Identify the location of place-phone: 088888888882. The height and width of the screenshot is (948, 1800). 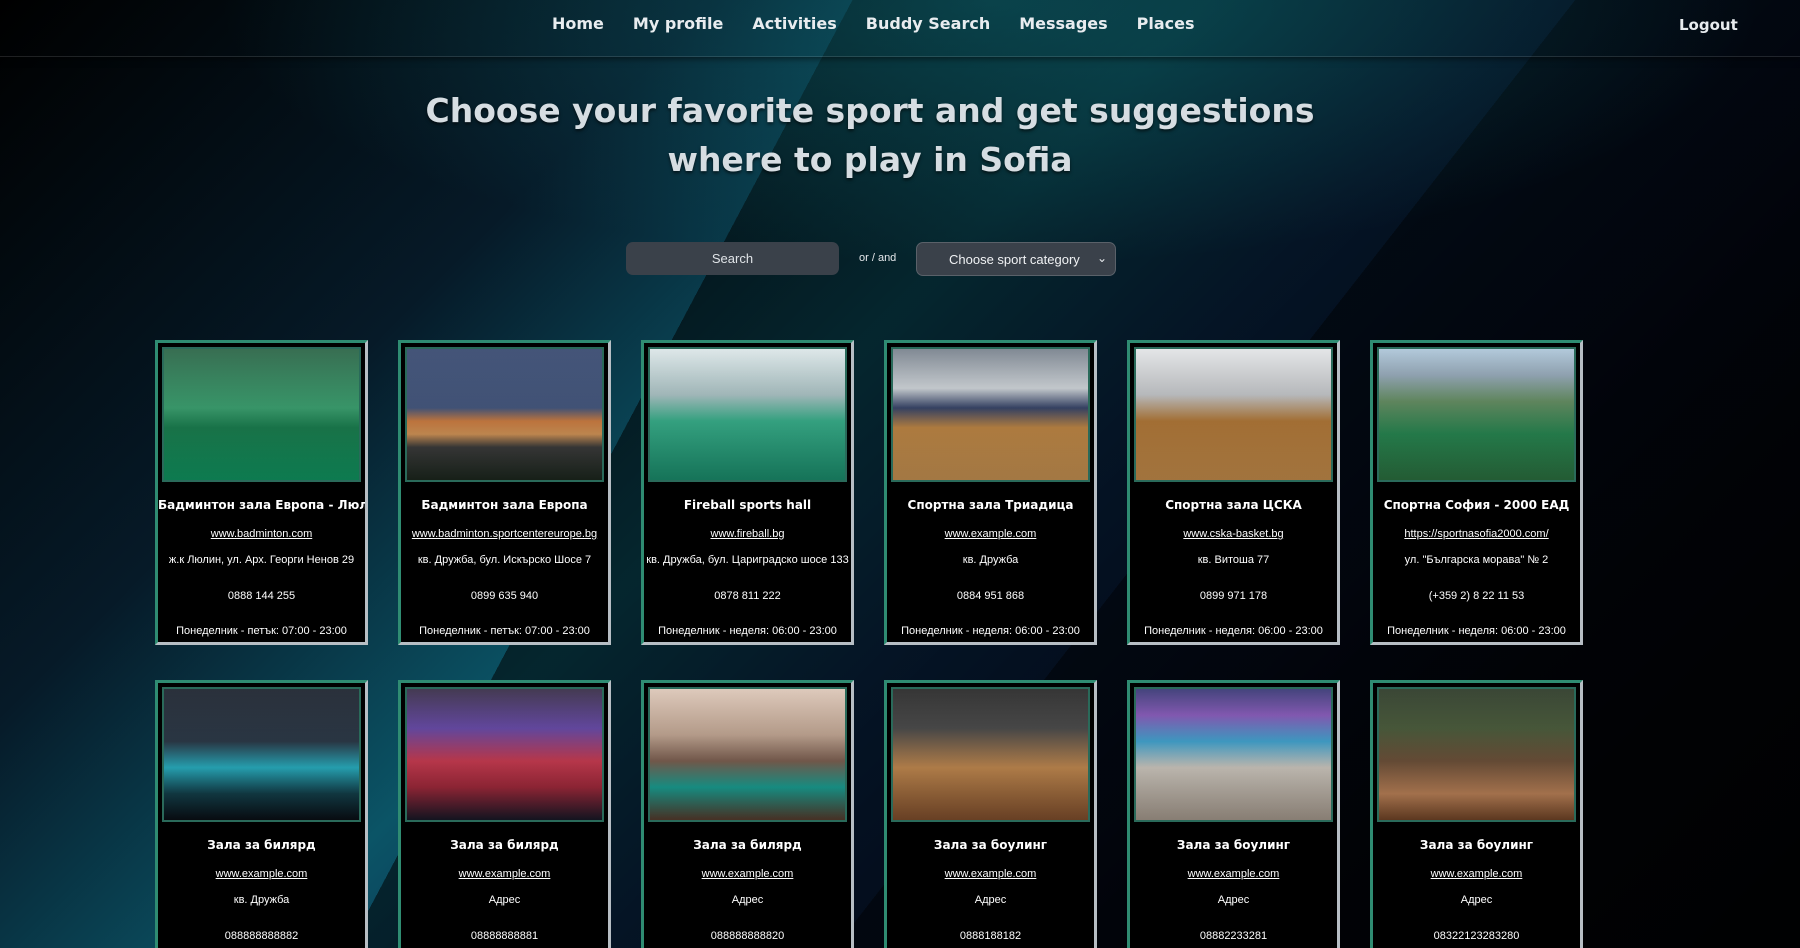
(261, 936).